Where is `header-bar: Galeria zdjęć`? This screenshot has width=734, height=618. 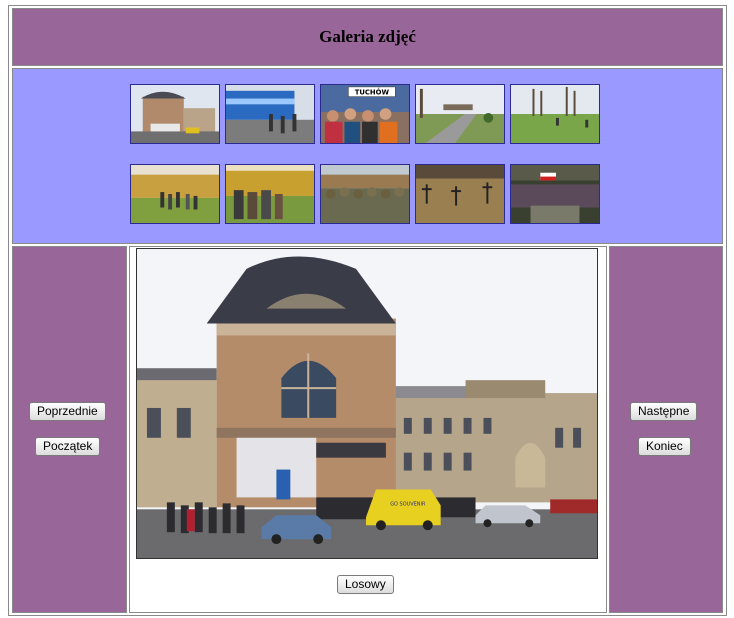
header-bar: Galeria zdjęć is located at coordinates (367, 37).